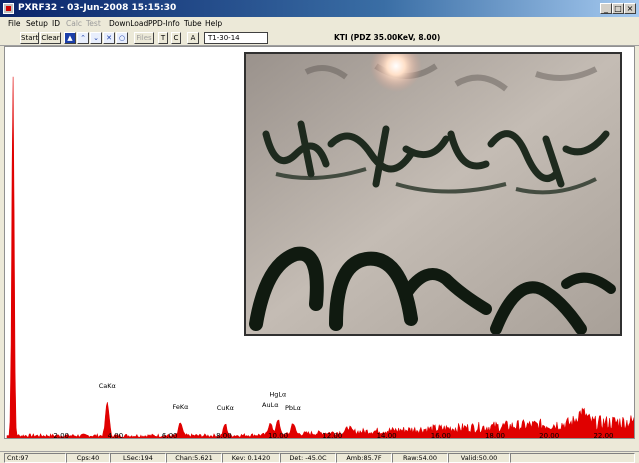 The width and height of the screenshot is (639, 463). What do you see at coordinates (278, 435) in the screenshot?
I see `x-tick-label: 10.00` at bounding box center [278, 435].